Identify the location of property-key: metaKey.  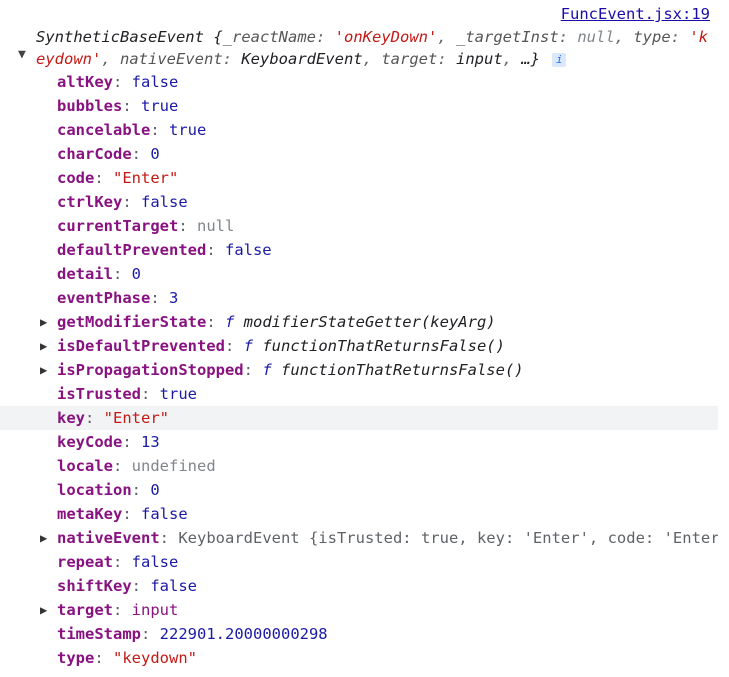
(90, 514).